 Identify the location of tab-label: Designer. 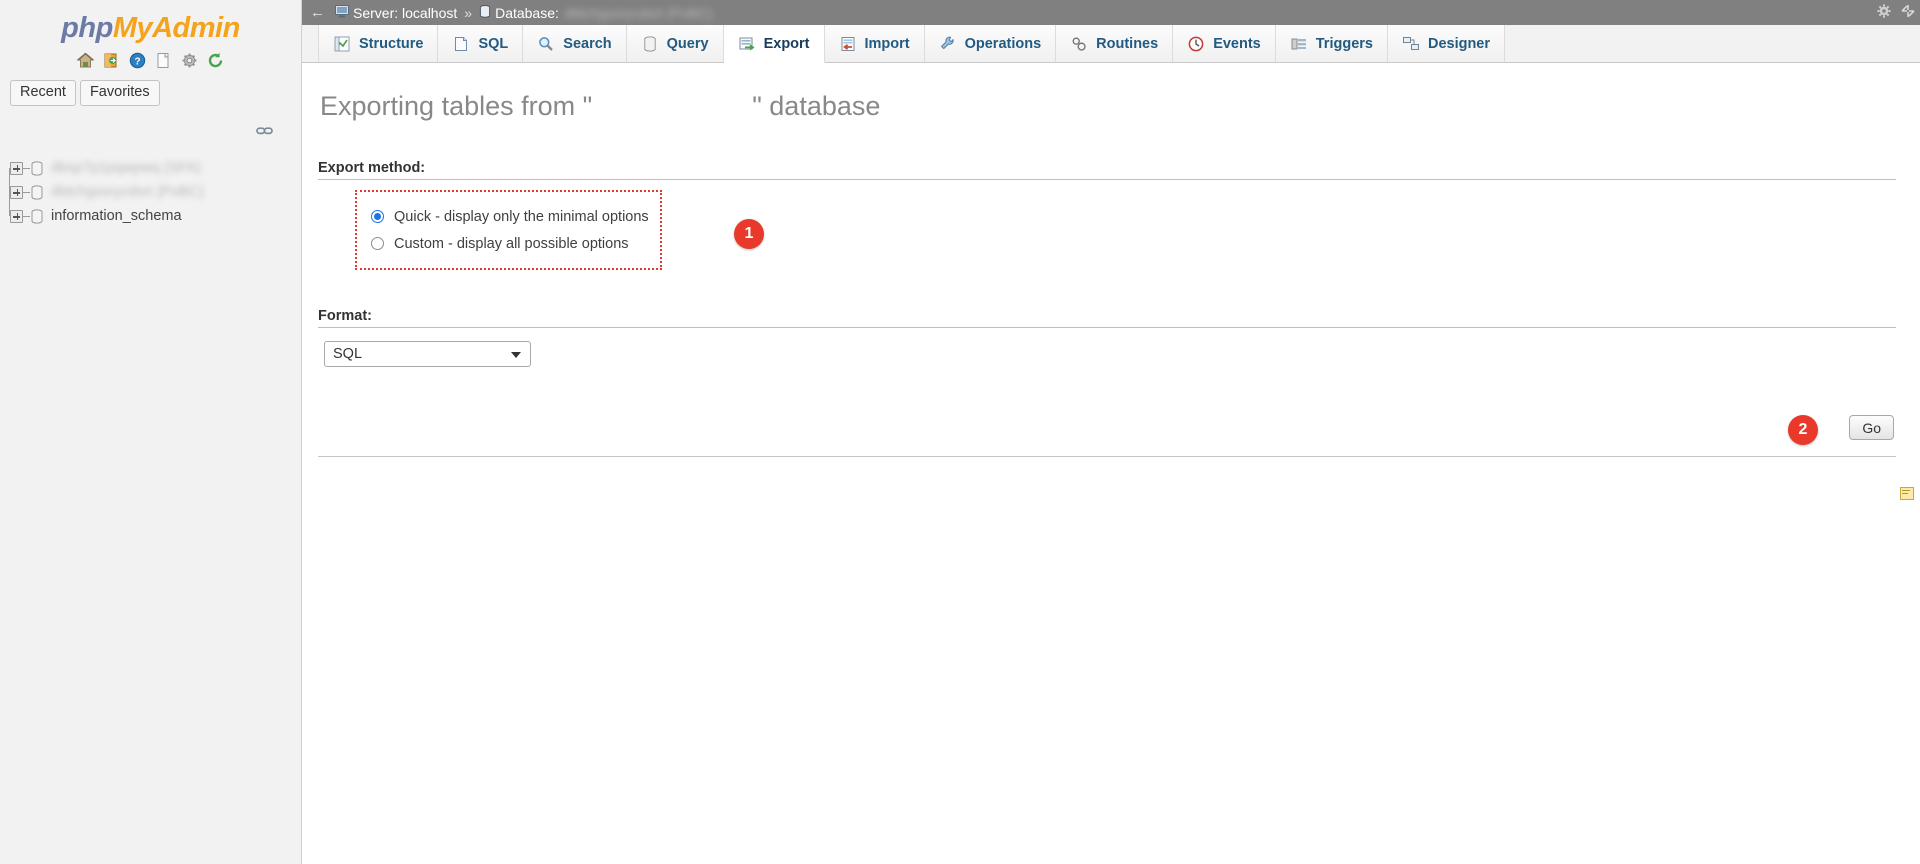
(1459, 43).